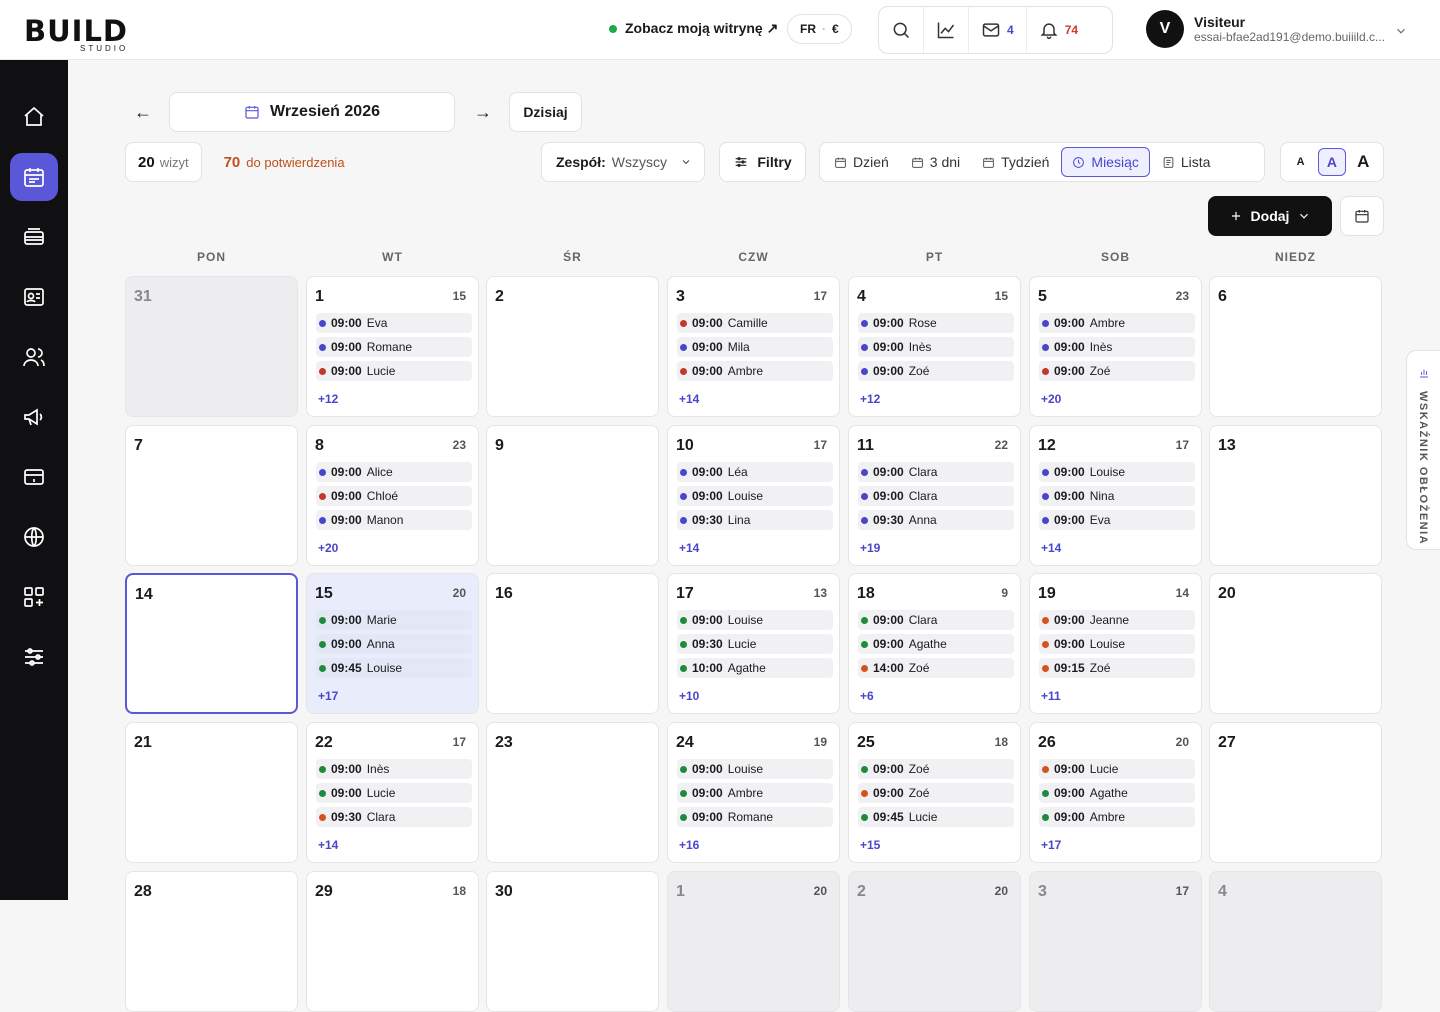 The width and height of the screenshot is (1440, 1012). Describe the element at coordinates (936, 817) in the screenshot. I see `appointment-item: 09:45 Lucie` at that location.